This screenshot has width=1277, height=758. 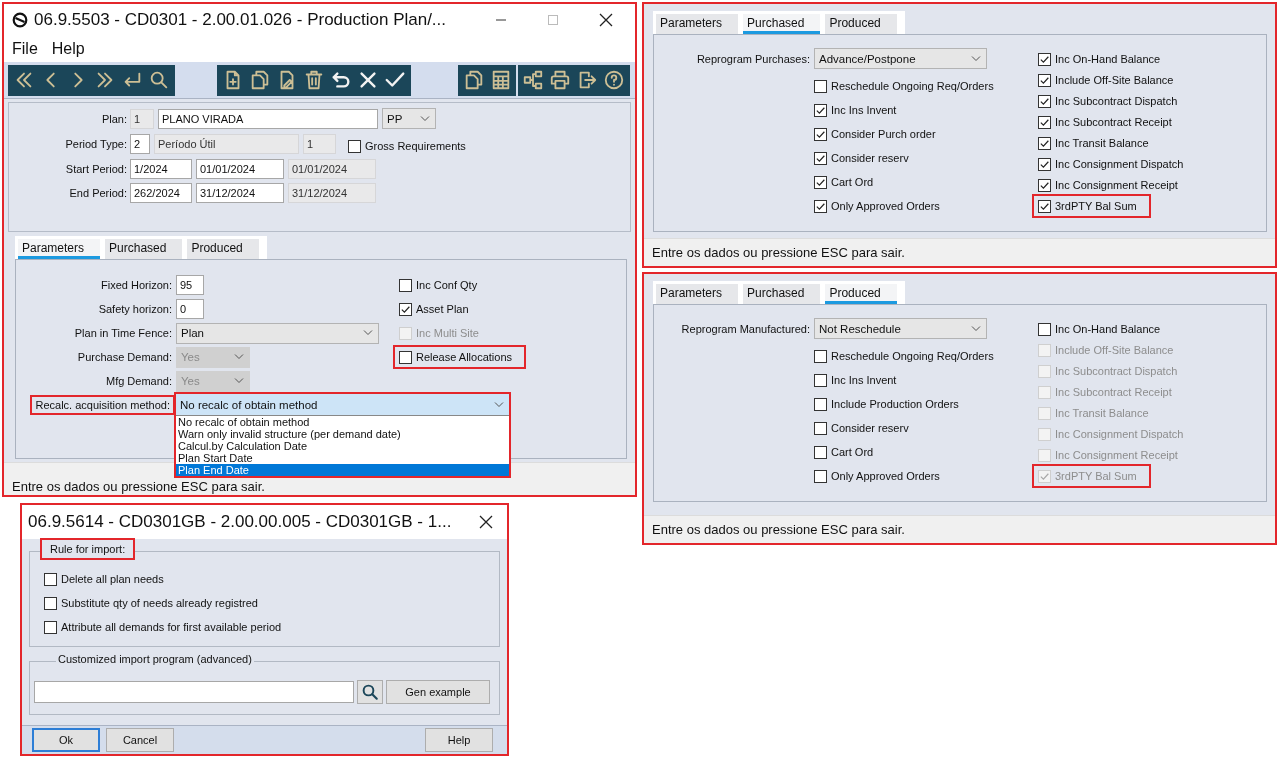 I want to click on checkbox-label: Cart Ord, so click(x=852, y=452).